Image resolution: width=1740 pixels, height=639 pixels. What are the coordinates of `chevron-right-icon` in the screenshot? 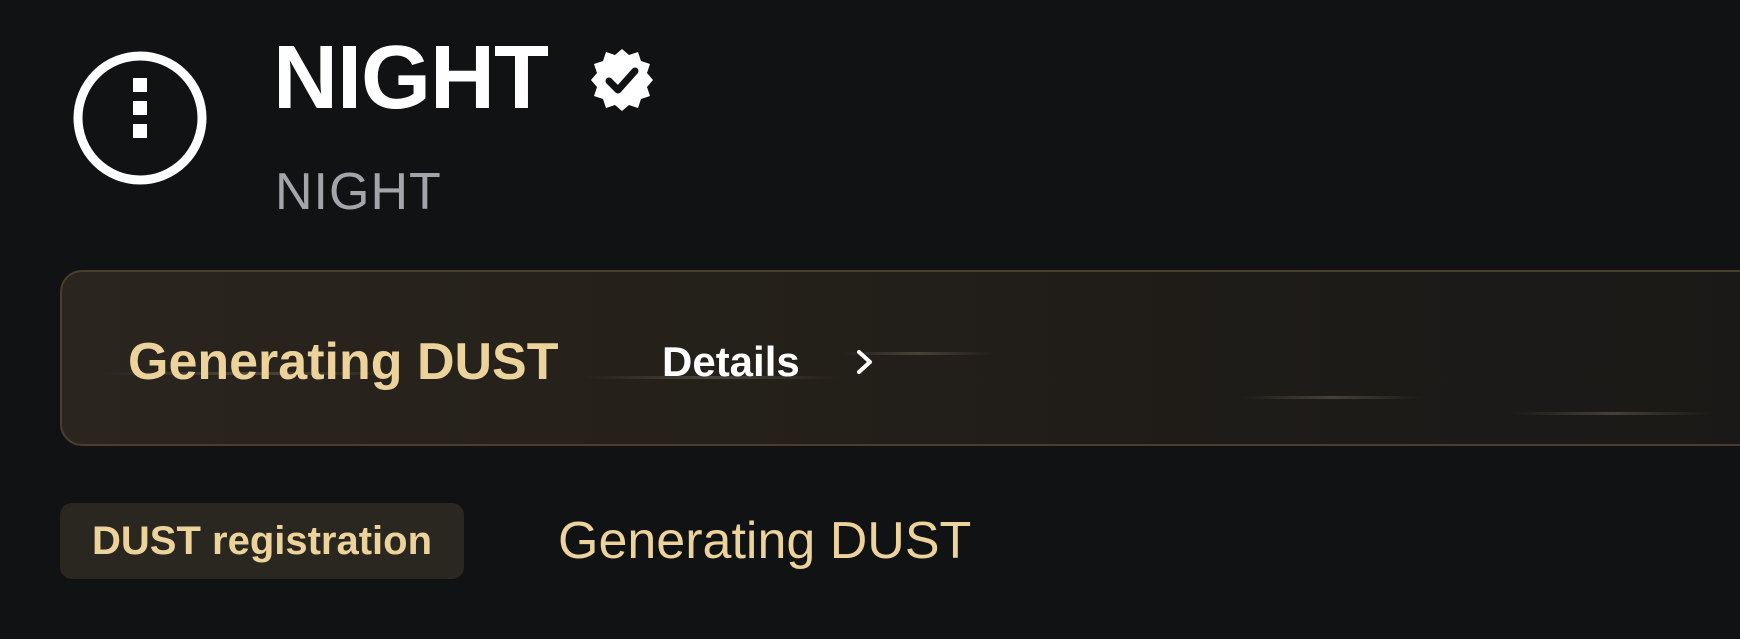 It's located at (865, 362).